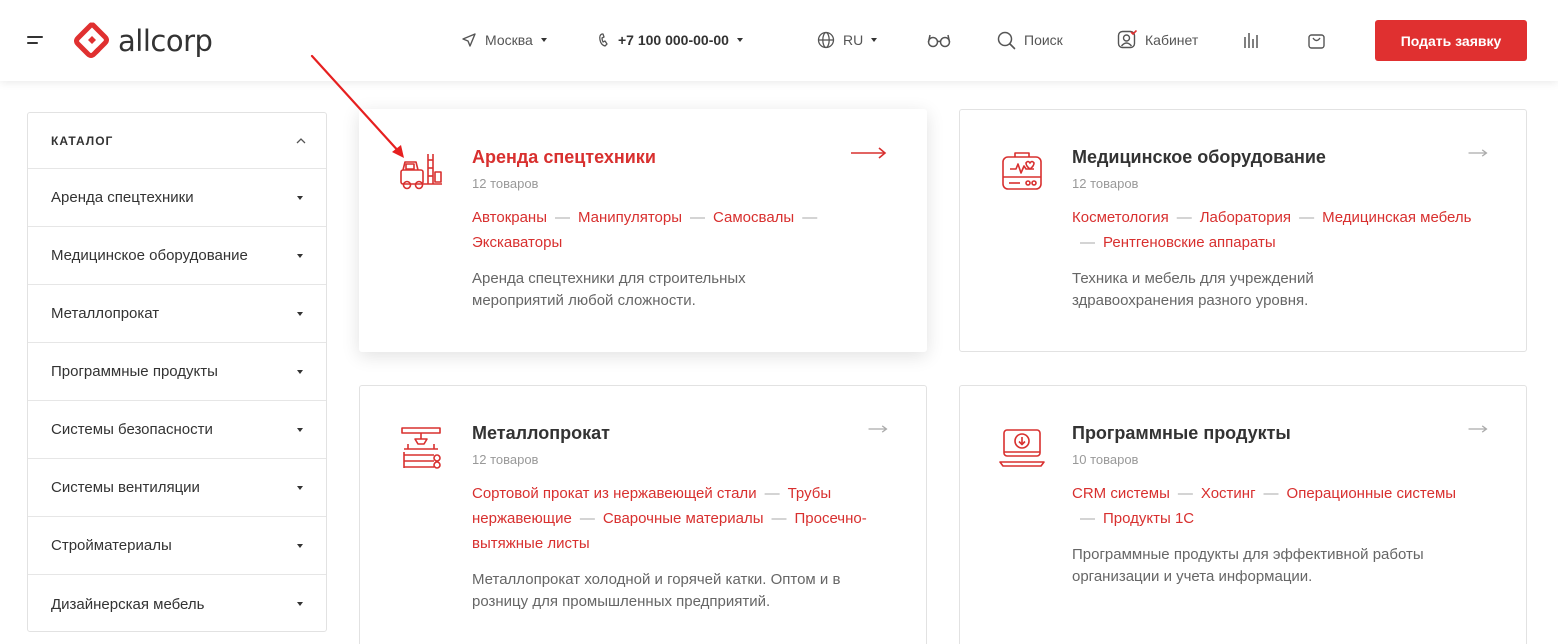 This screenshot has width=1558, height=644. I want to click on card-link: Хостинг, so click(1228, 493).